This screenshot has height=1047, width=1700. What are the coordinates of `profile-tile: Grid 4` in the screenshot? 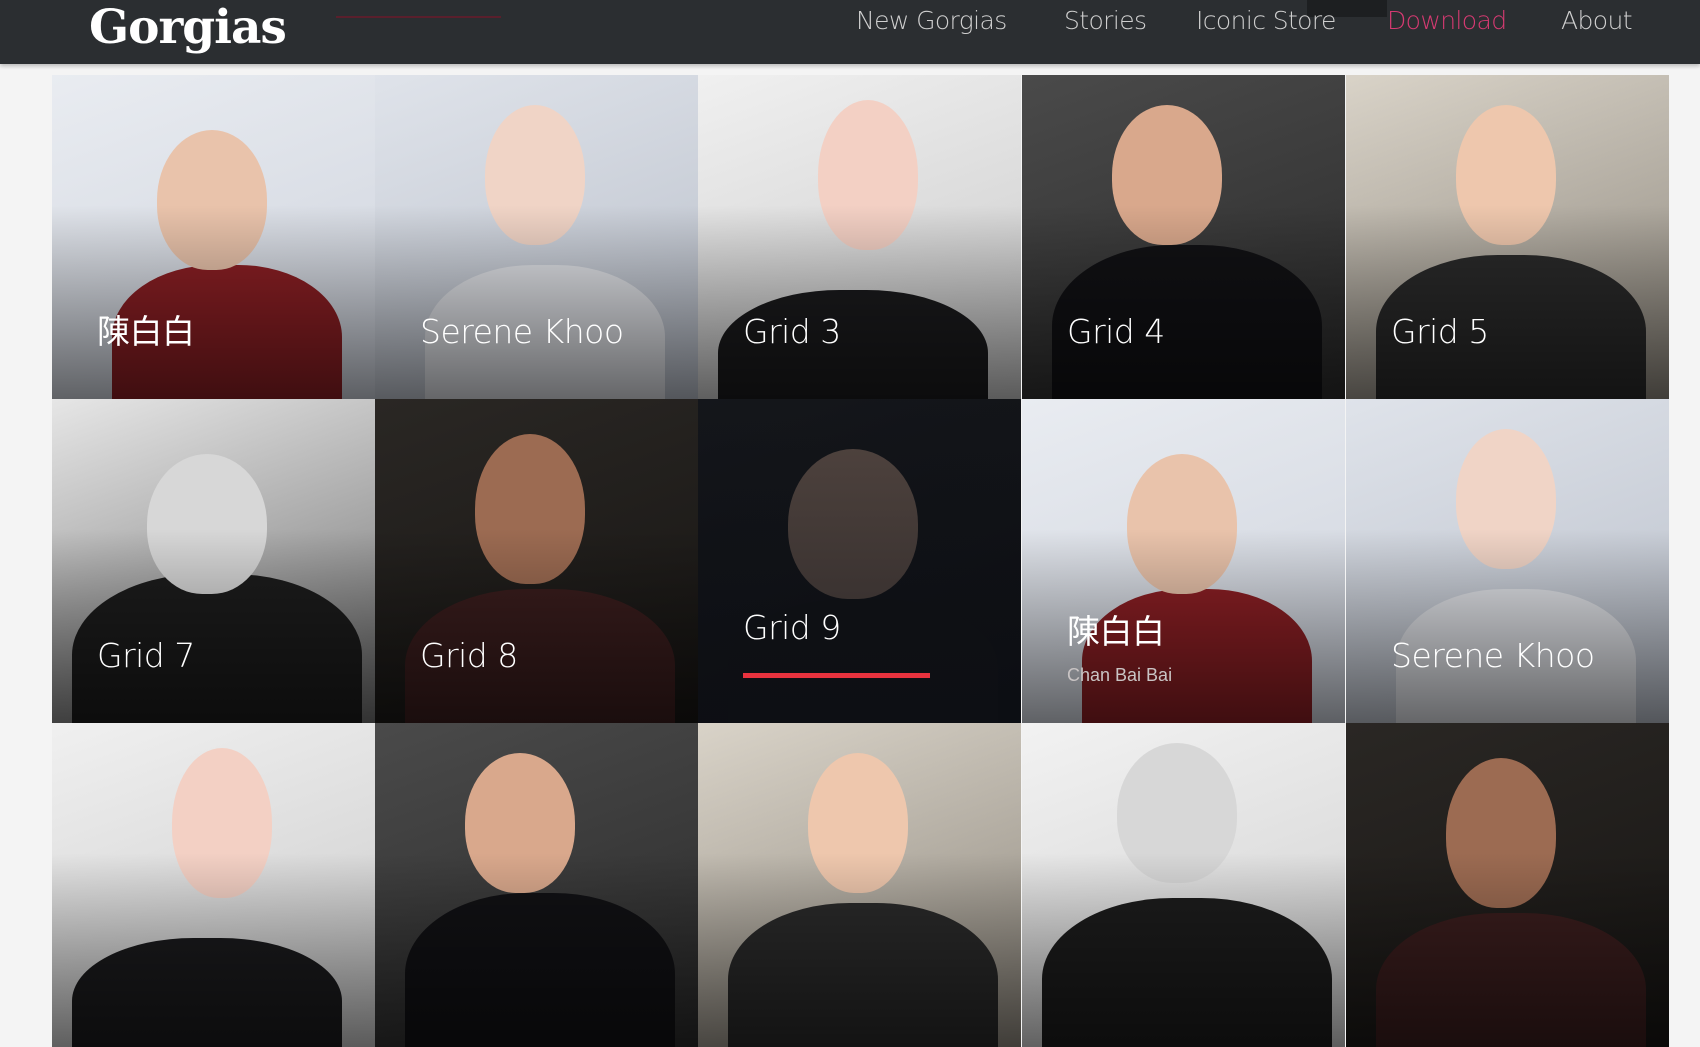 It's located at (1183, 237).